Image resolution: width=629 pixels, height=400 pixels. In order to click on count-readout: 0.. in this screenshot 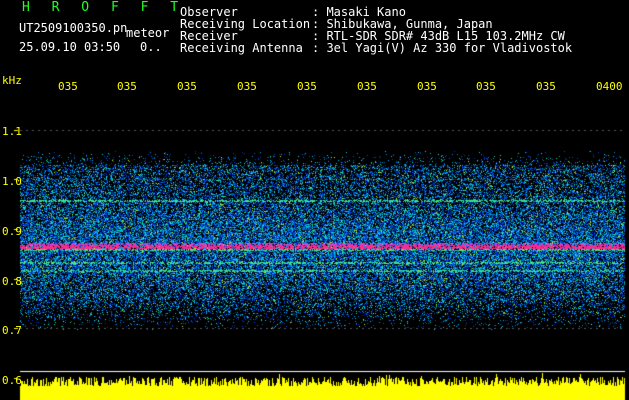, I will do `click(151, 47)`.